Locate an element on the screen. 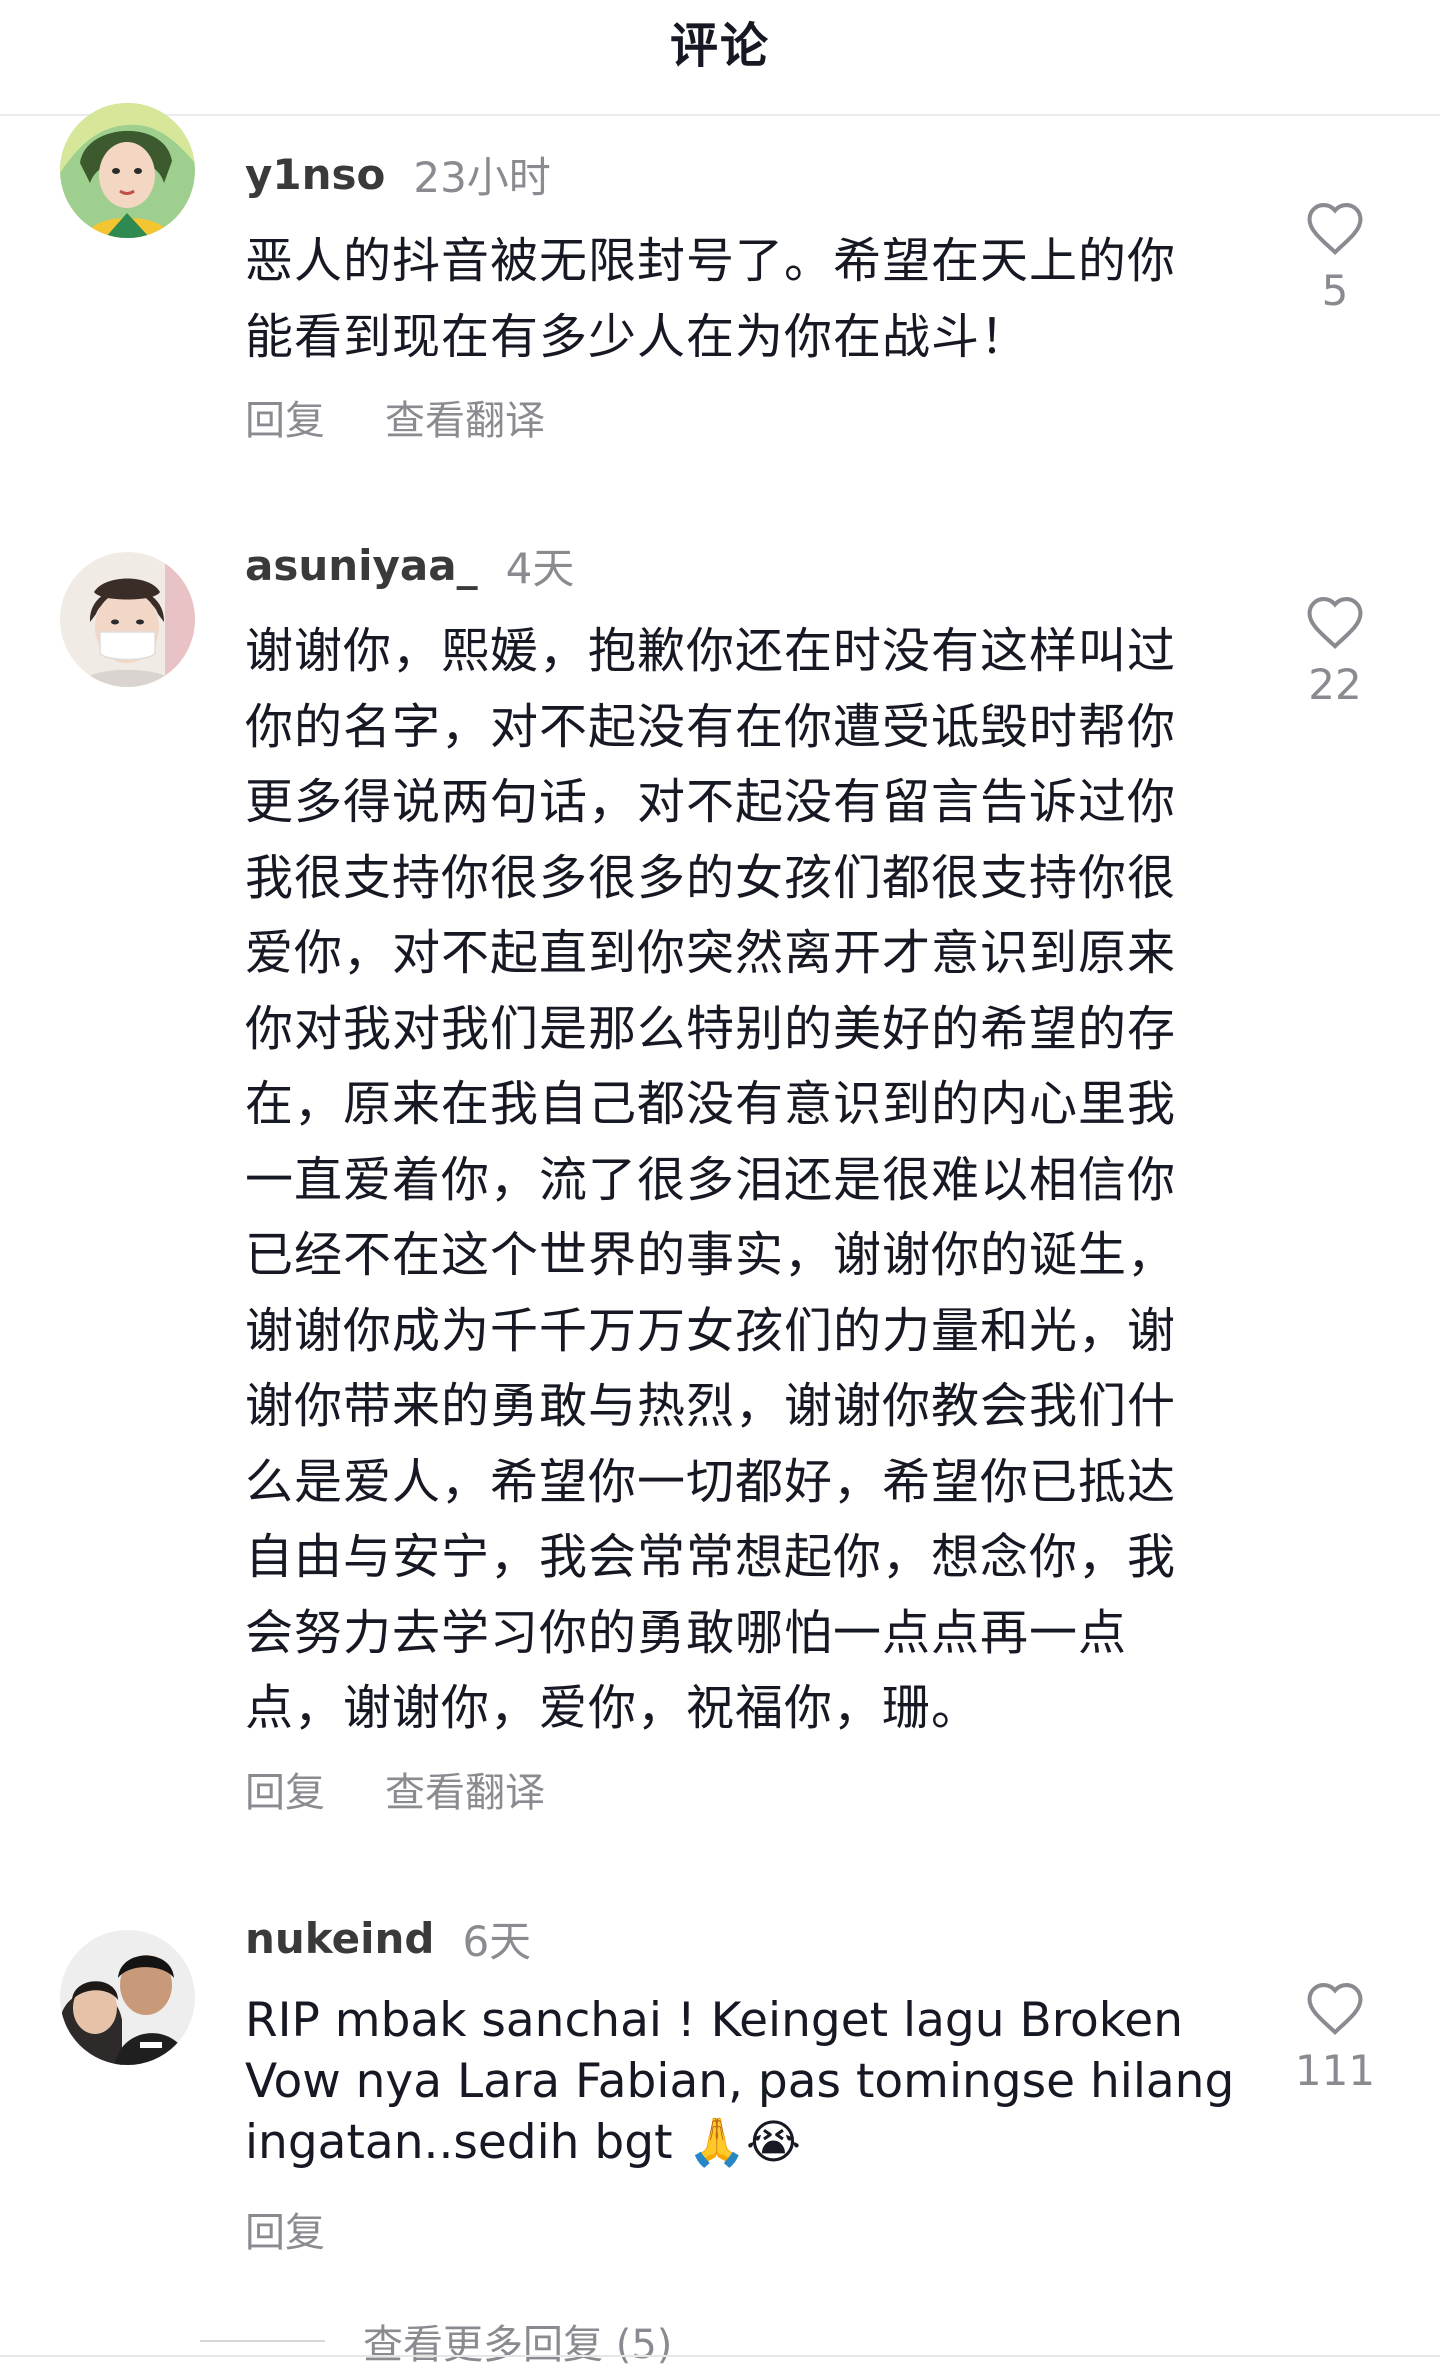 The image size is (1440, 2370). page-title: 评论 is located at coordinates (719, 46).